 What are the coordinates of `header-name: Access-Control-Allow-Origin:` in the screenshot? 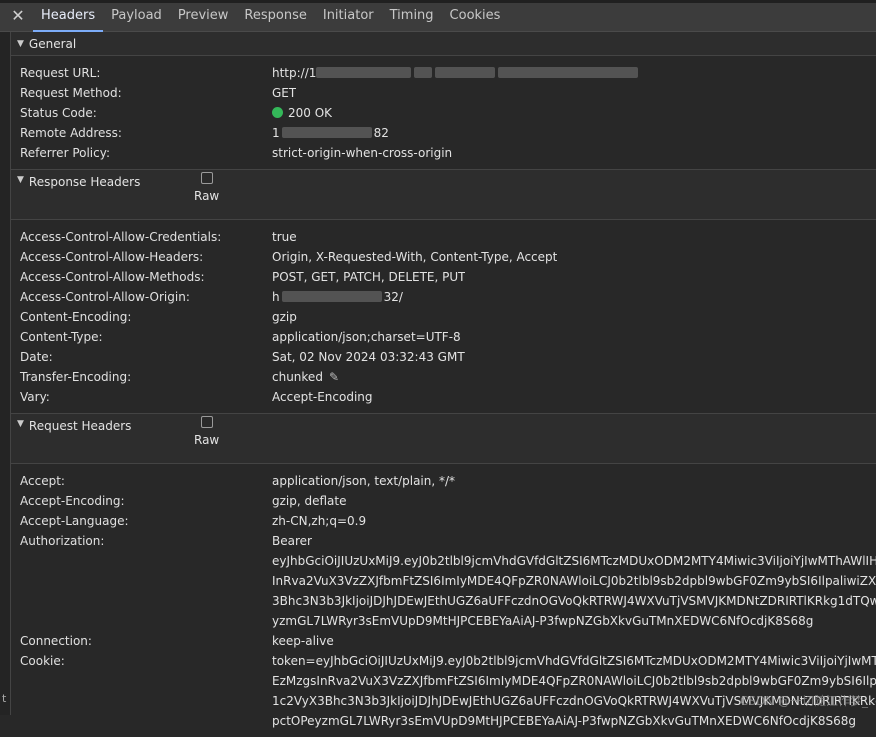 It's located at (105, 297).